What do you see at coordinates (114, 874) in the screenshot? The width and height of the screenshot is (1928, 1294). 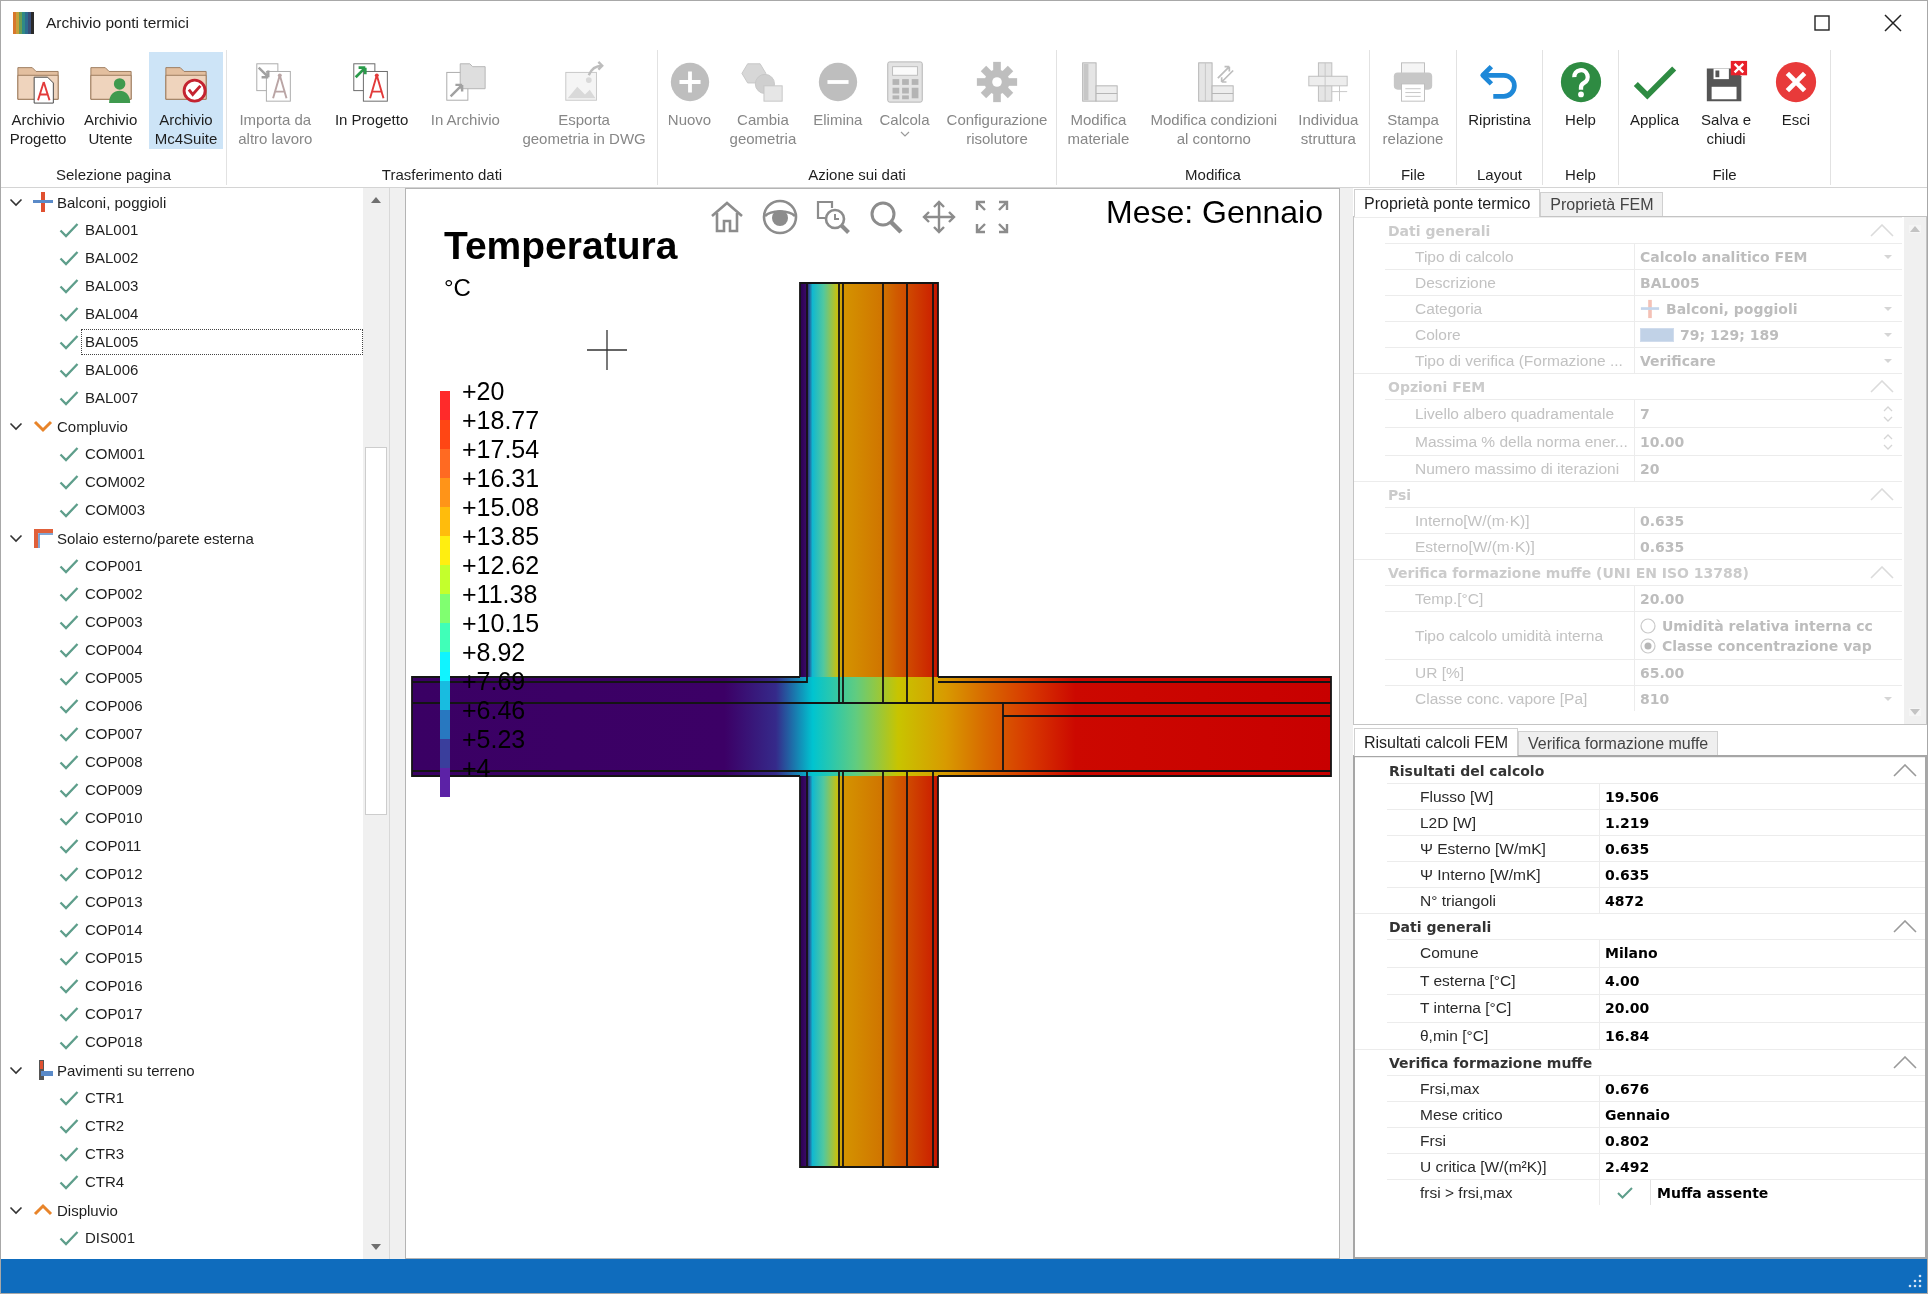 I see `tree-item: COP012` at bounding box center [114, 874].